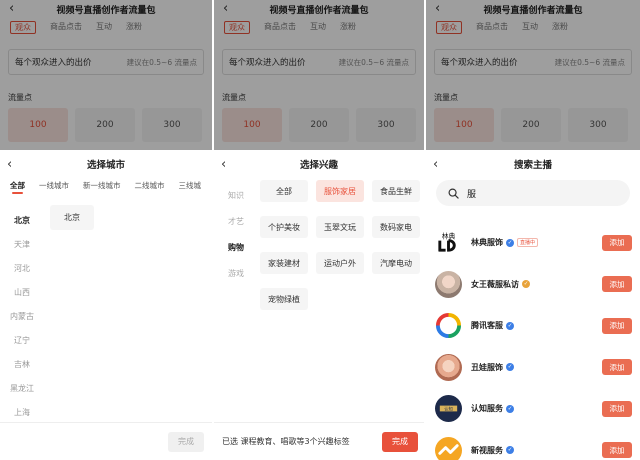 The width and height of the screenshot is (640, 460). I want to click on sheet-title: 选择城市, so click(105, 165).